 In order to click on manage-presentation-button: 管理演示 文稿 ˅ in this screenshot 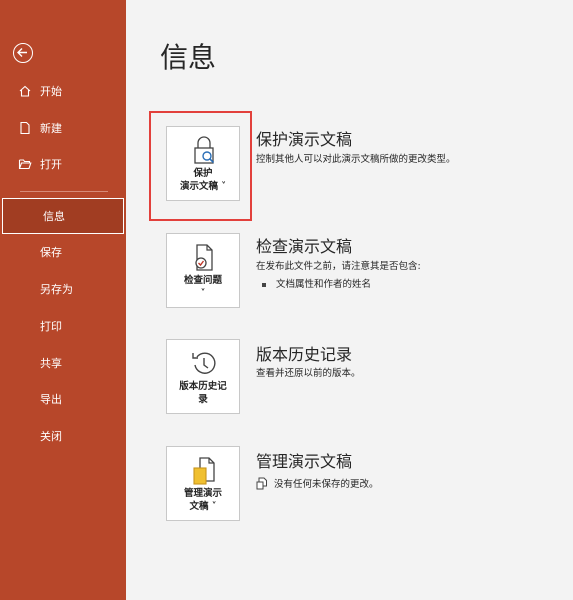, I will do `click(203, 483)`.